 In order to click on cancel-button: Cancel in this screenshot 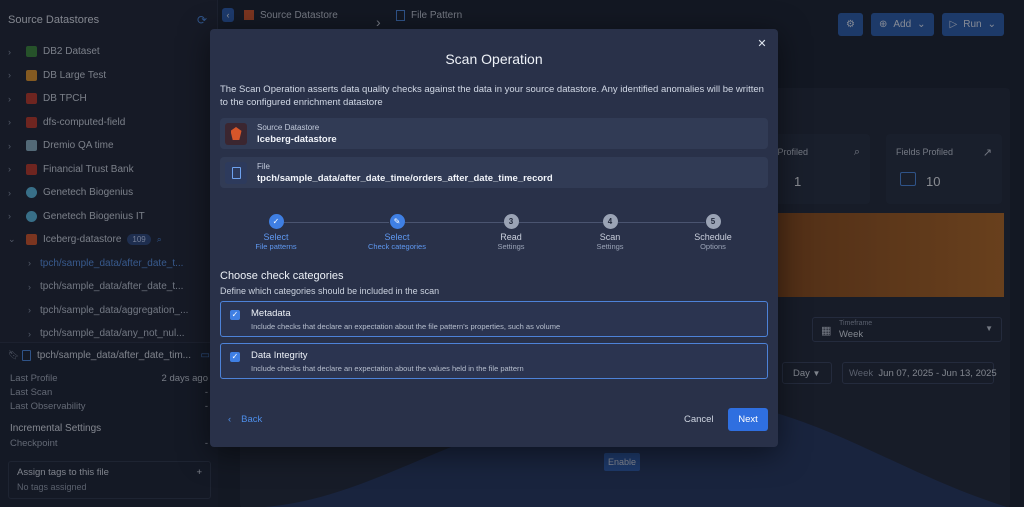, I will do `click(699, 419)`.